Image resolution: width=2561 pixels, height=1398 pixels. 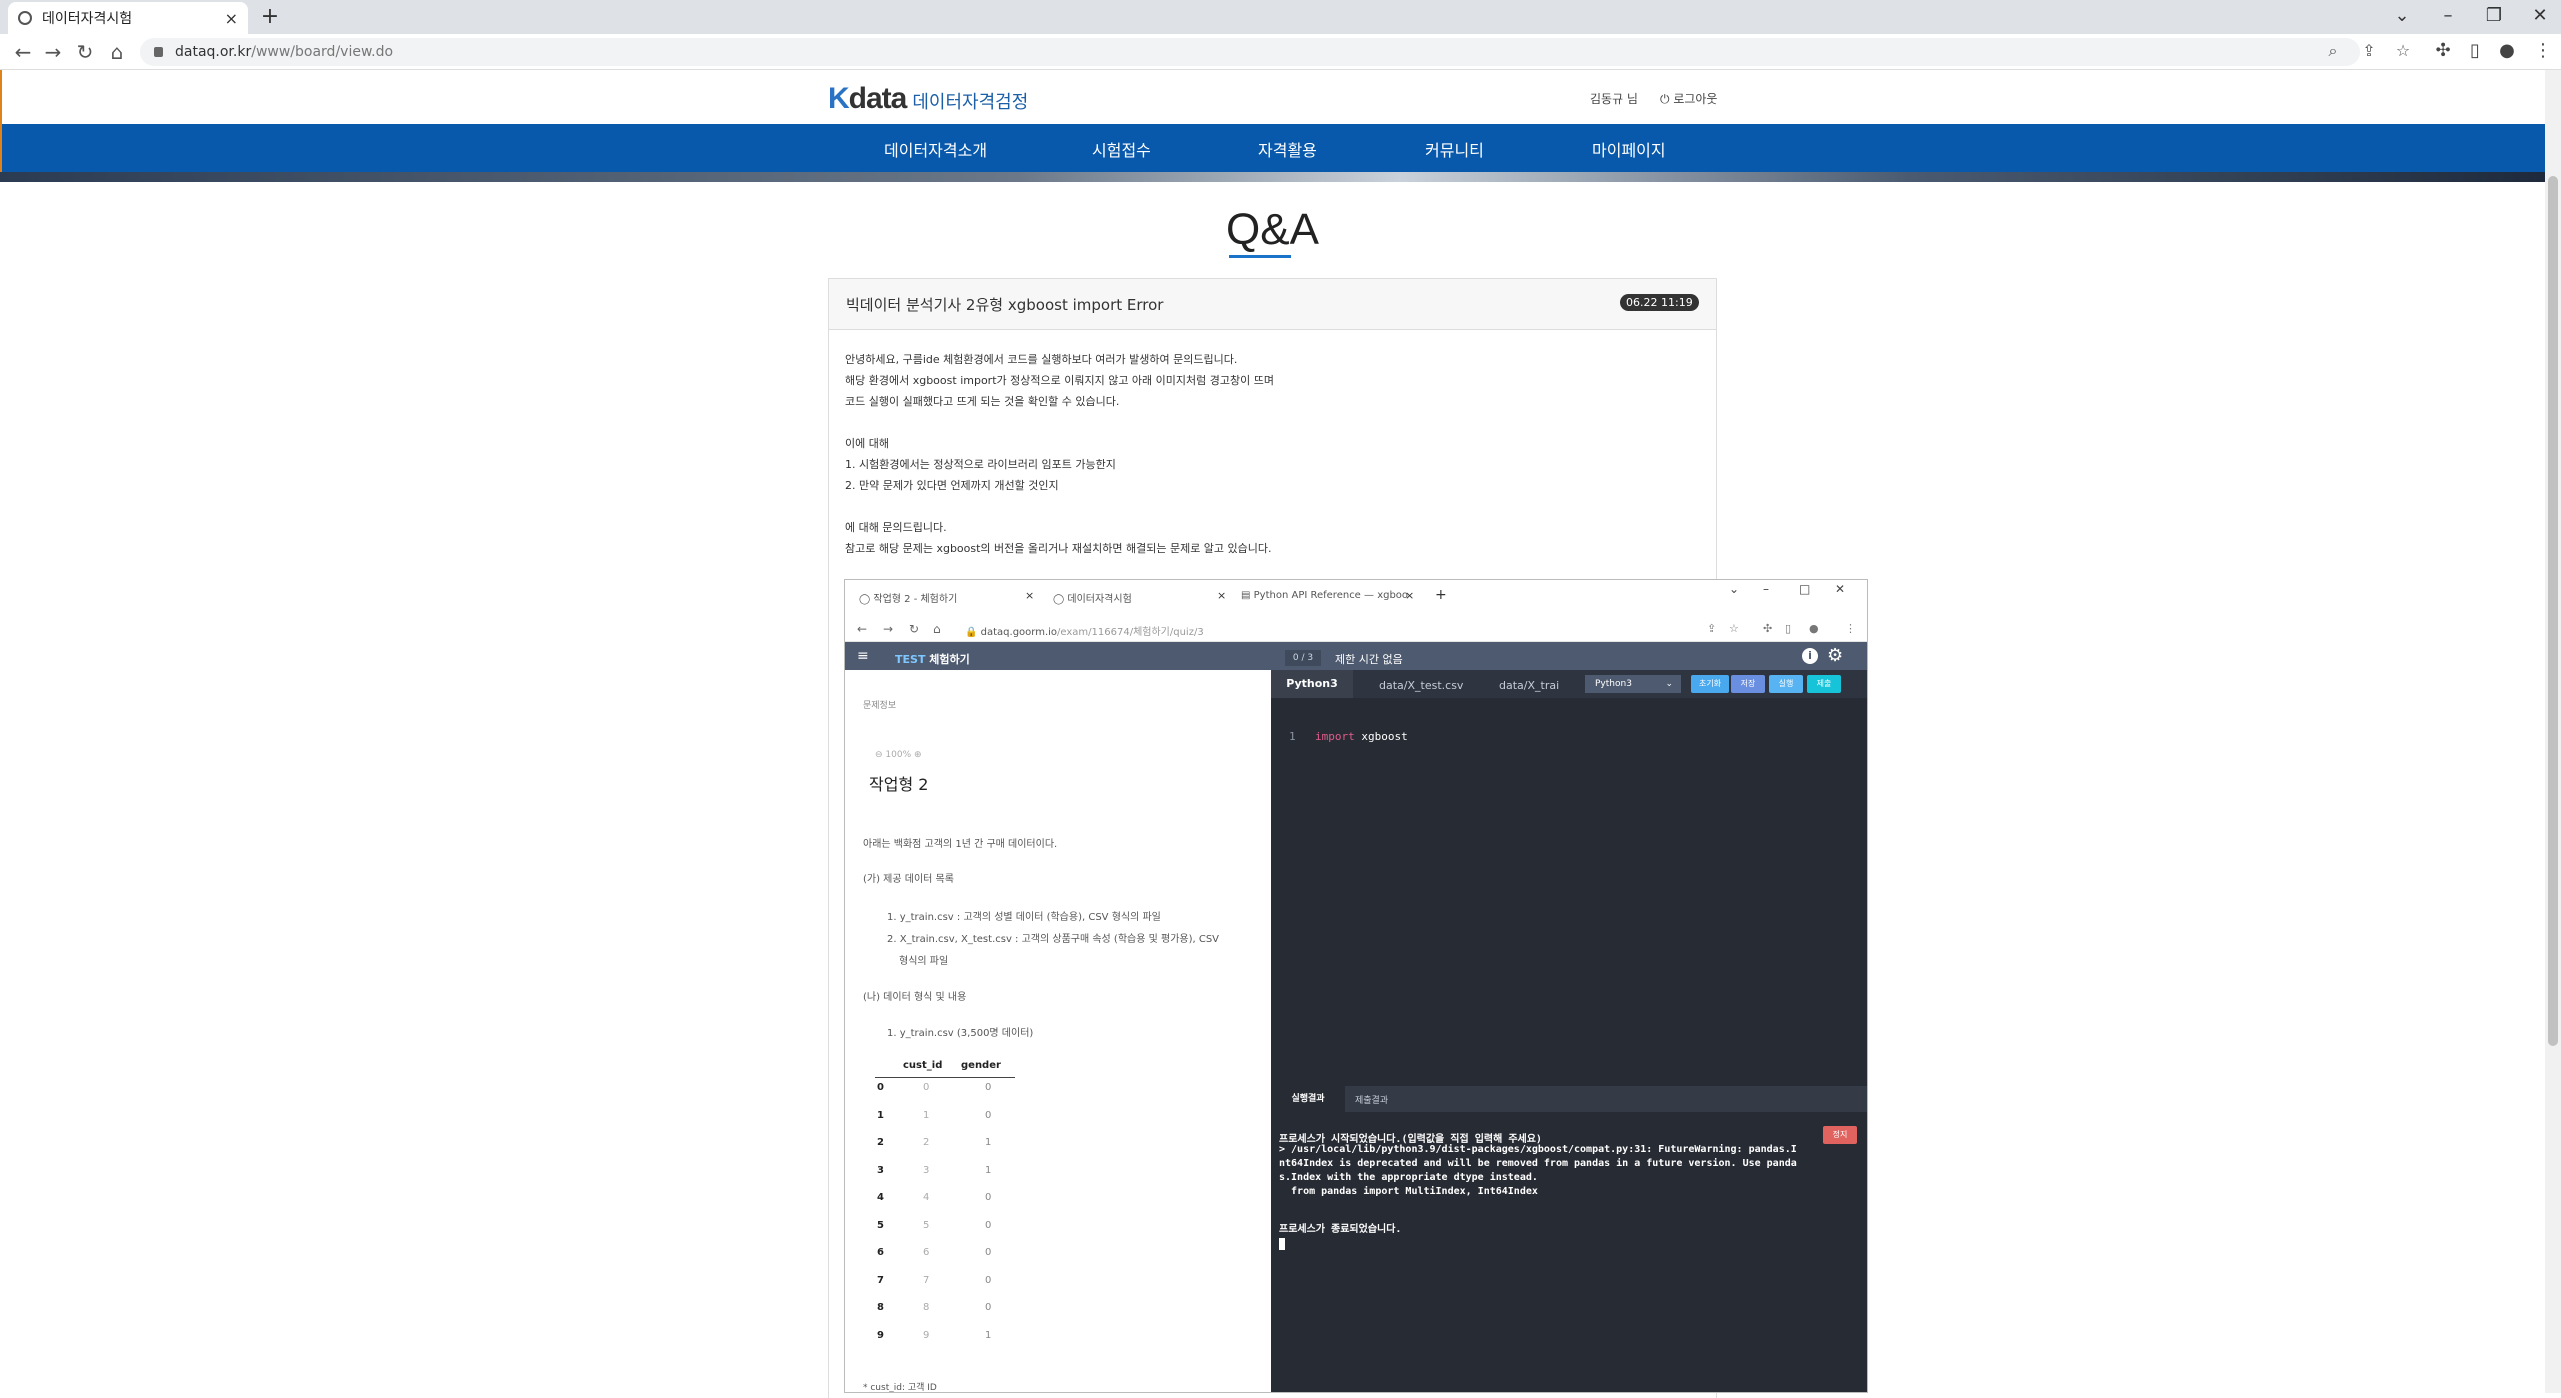 What do you see at coordinates (1629, 149) in the screenshot?
I see `nav-item-mypage: 마이페이지` at bounding box center [1629, 149].